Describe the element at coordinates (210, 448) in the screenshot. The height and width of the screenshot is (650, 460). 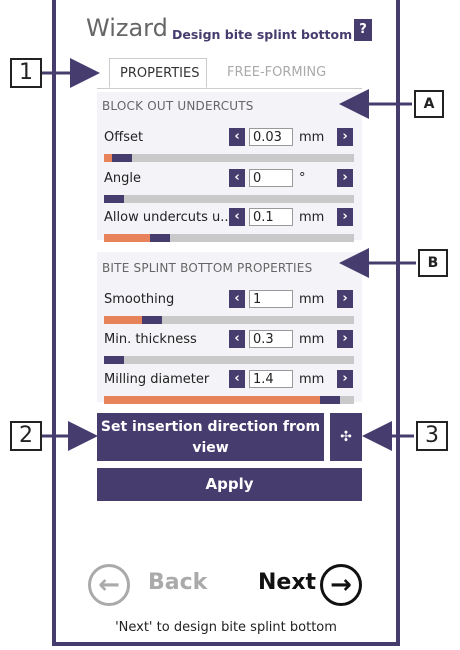
I see `set-insertion-direction-line2: view` at that location.